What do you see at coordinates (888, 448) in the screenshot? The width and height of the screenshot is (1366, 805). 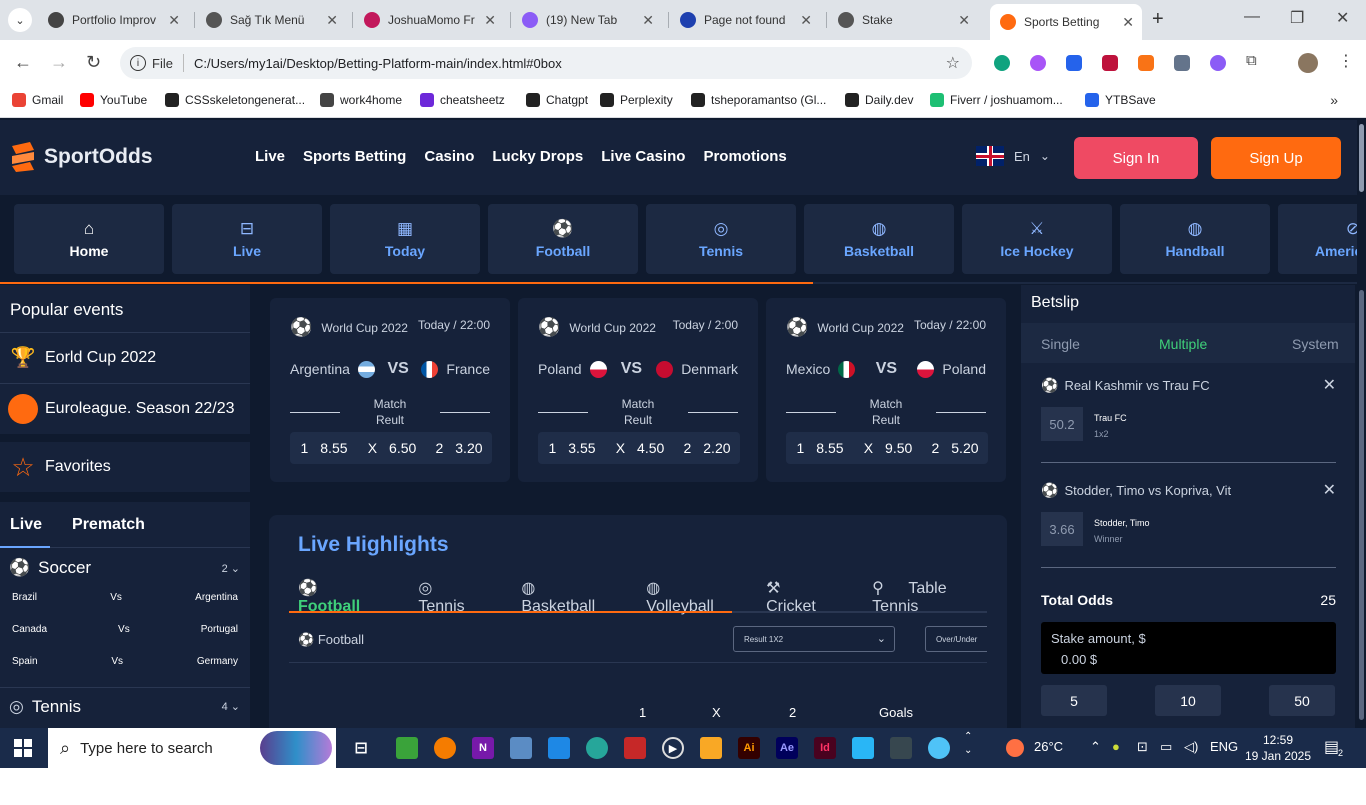 I see `odd-button: X 9.50` at bounding box center [888, 448].